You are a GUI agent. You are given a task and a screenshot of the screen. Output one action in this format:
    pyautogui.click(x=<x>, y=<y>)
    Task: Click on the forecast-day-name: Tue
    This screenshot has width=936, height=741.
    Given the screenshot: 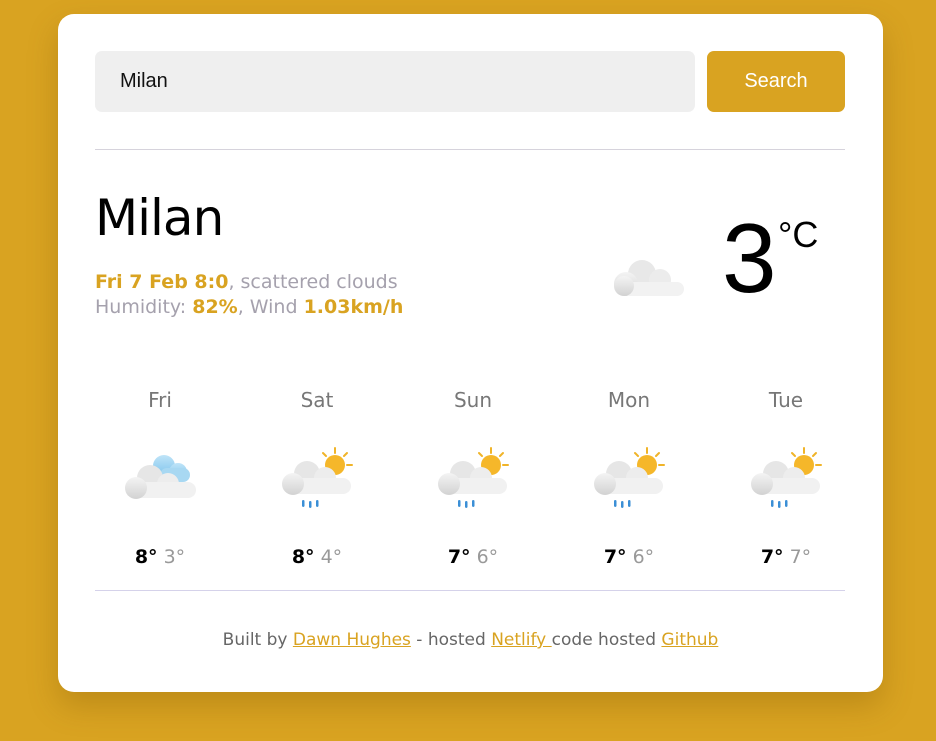 What is the action you would take?
    pyautogui.click(x=786, y=400)
    